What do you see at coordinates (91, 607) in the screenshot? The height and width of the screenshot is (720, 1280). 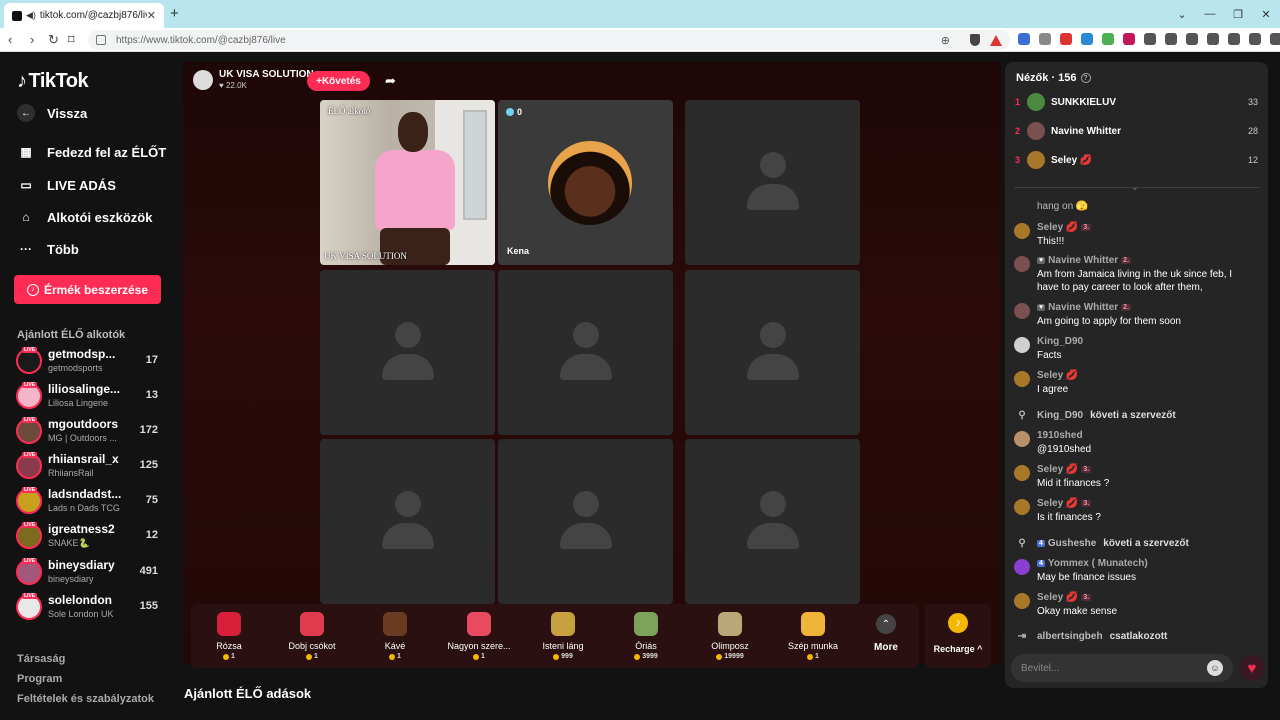 I see `recommended-creator: LIVE solelondon Sole London UK 155` at bounding box center [91, 607].